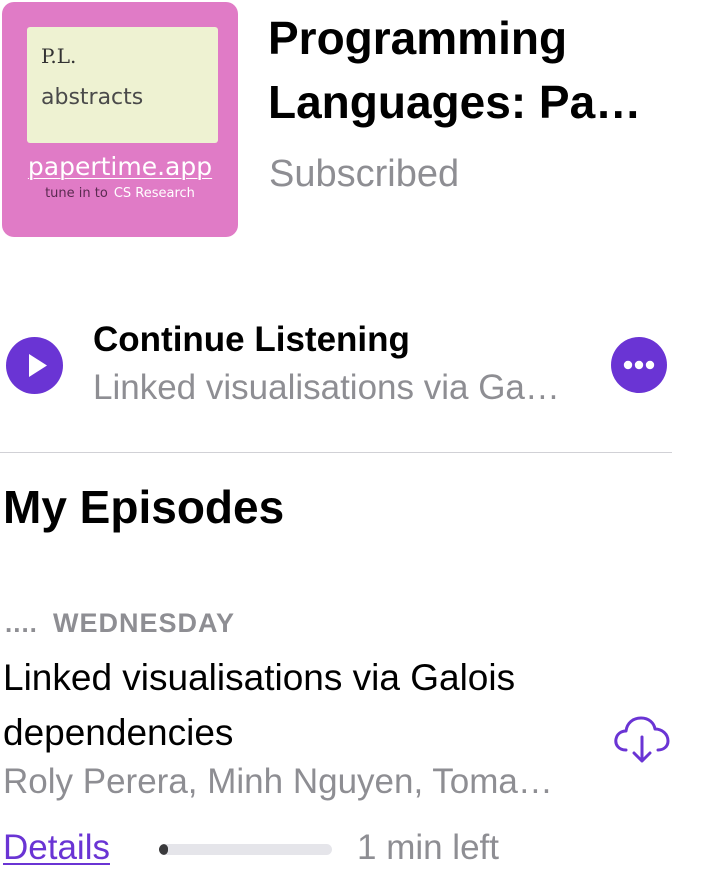 The width and height of the screenshot is (712, 875). I want to click on artwork-tagline-prefix: tune in to, so click(76, 193).